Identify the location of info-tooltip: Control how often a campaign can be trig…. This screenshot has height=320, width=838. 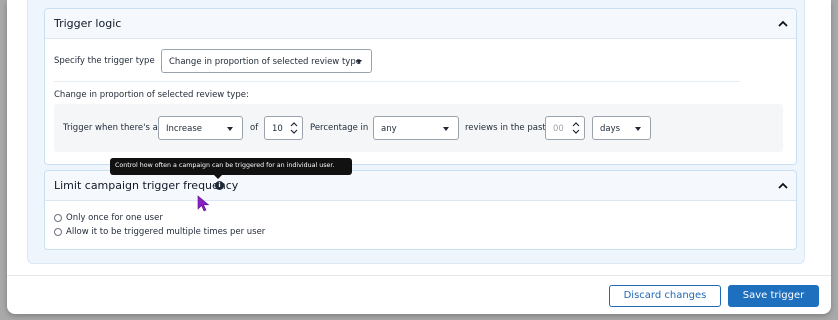
(231, 168).